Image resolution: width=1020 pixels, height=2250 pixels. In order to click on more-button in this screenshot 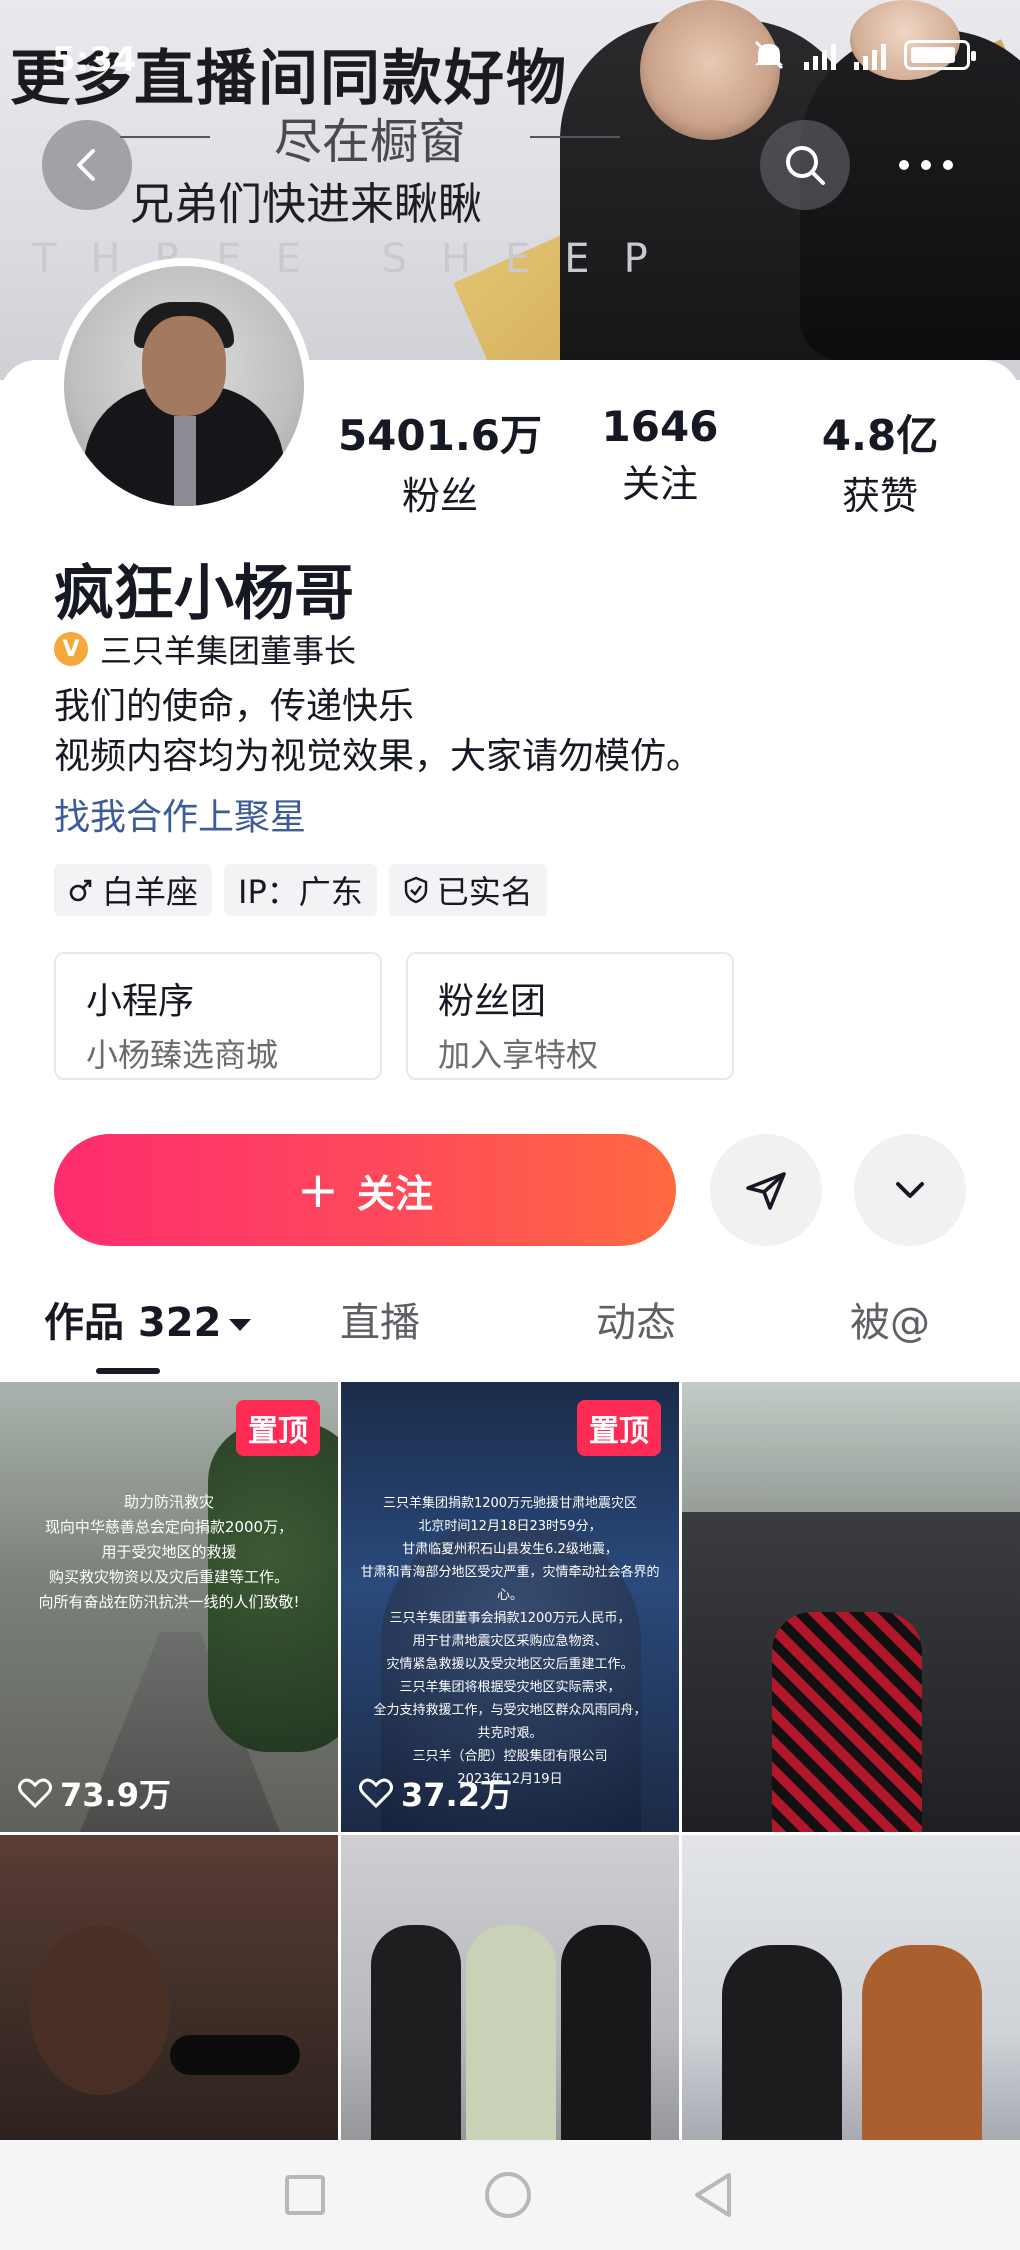, I will do `click(926, 165)`.